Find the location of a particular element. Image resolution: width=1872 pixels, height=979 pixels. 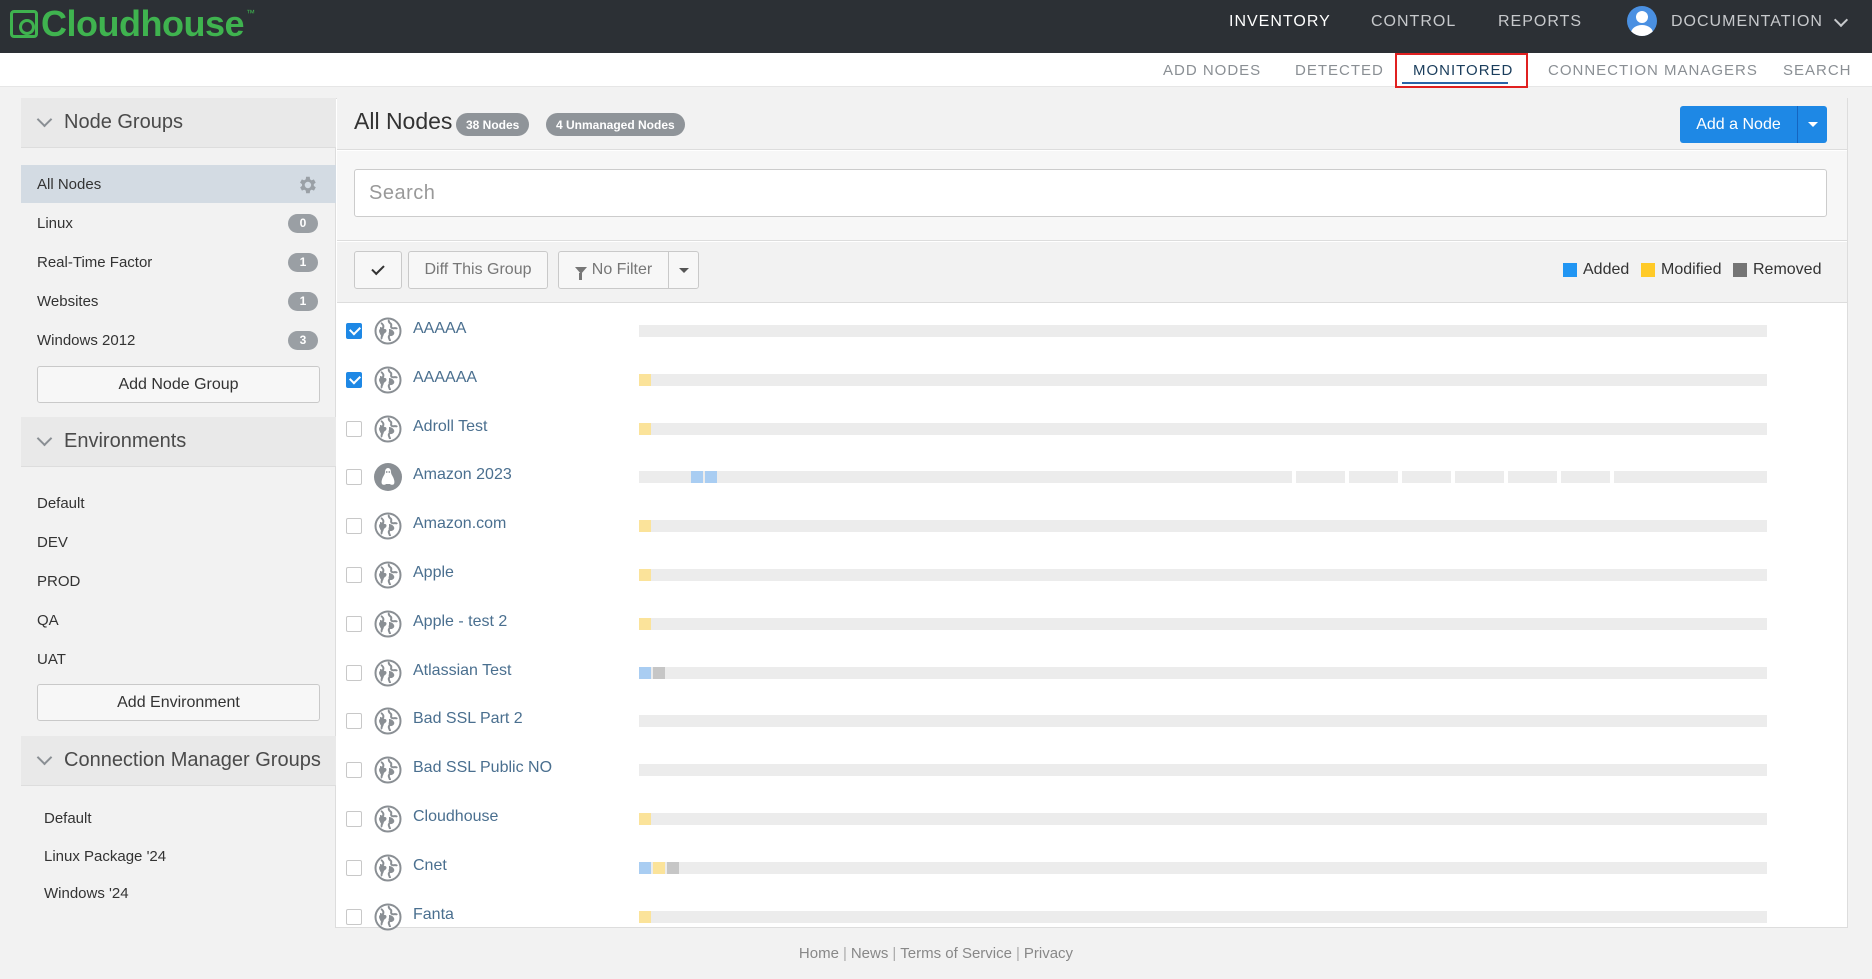

footer-home-link: Home is located at coordinates (819, 953).